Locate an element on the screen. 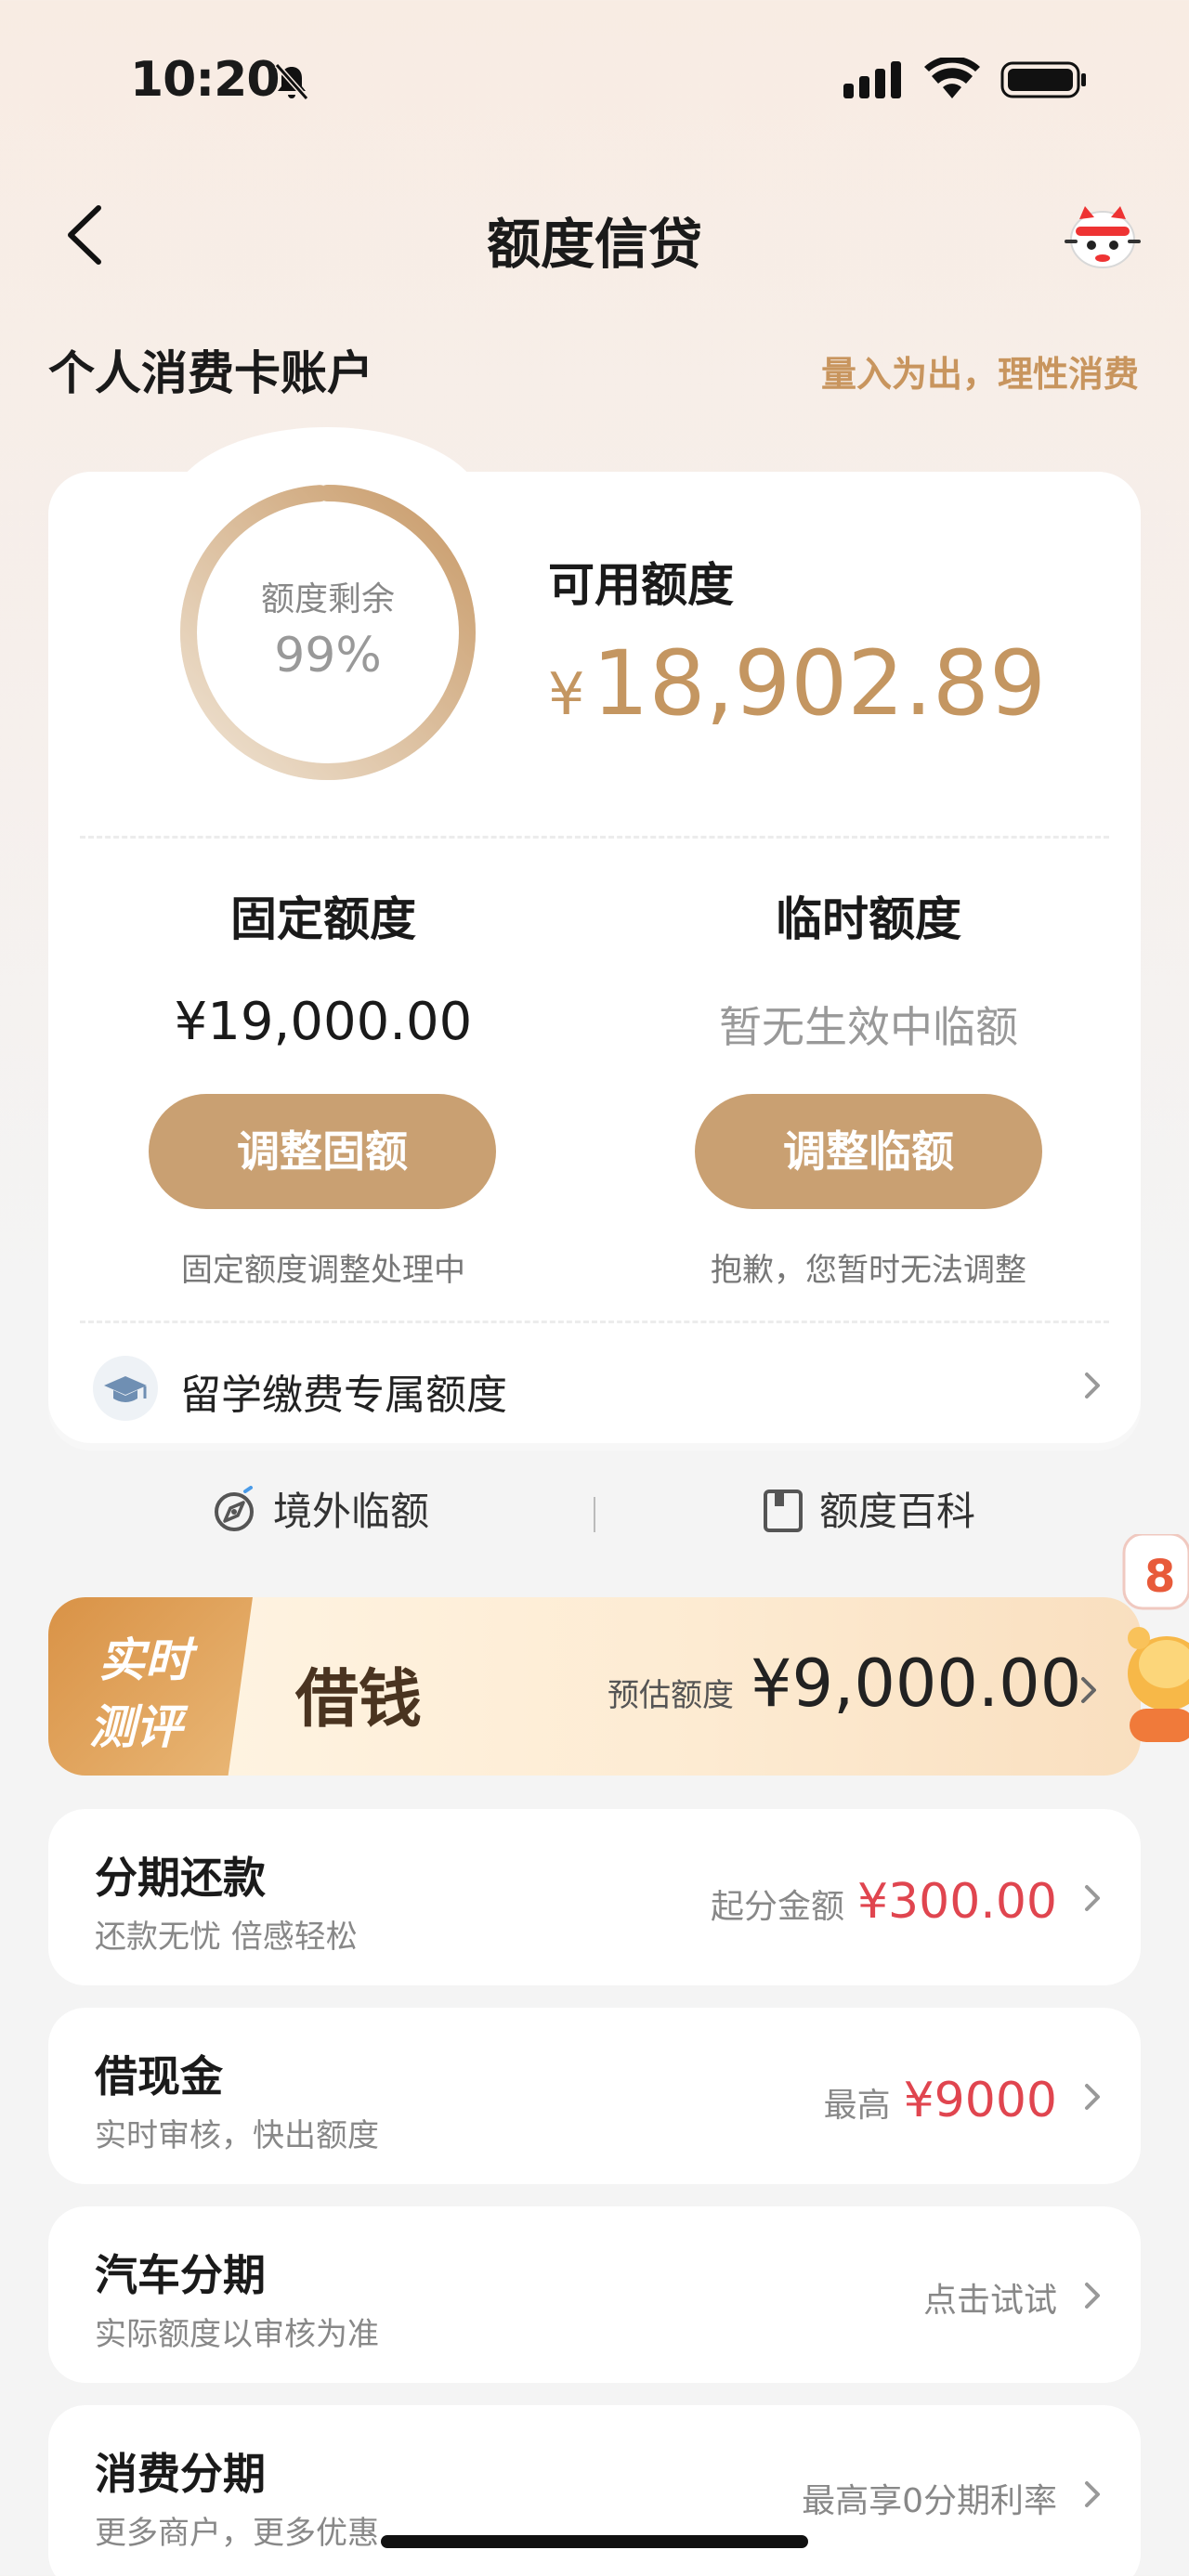 The height and width of the screenshot is (2576, 1189). row-title: 消费分期 is located at coordinates (180, 2474).